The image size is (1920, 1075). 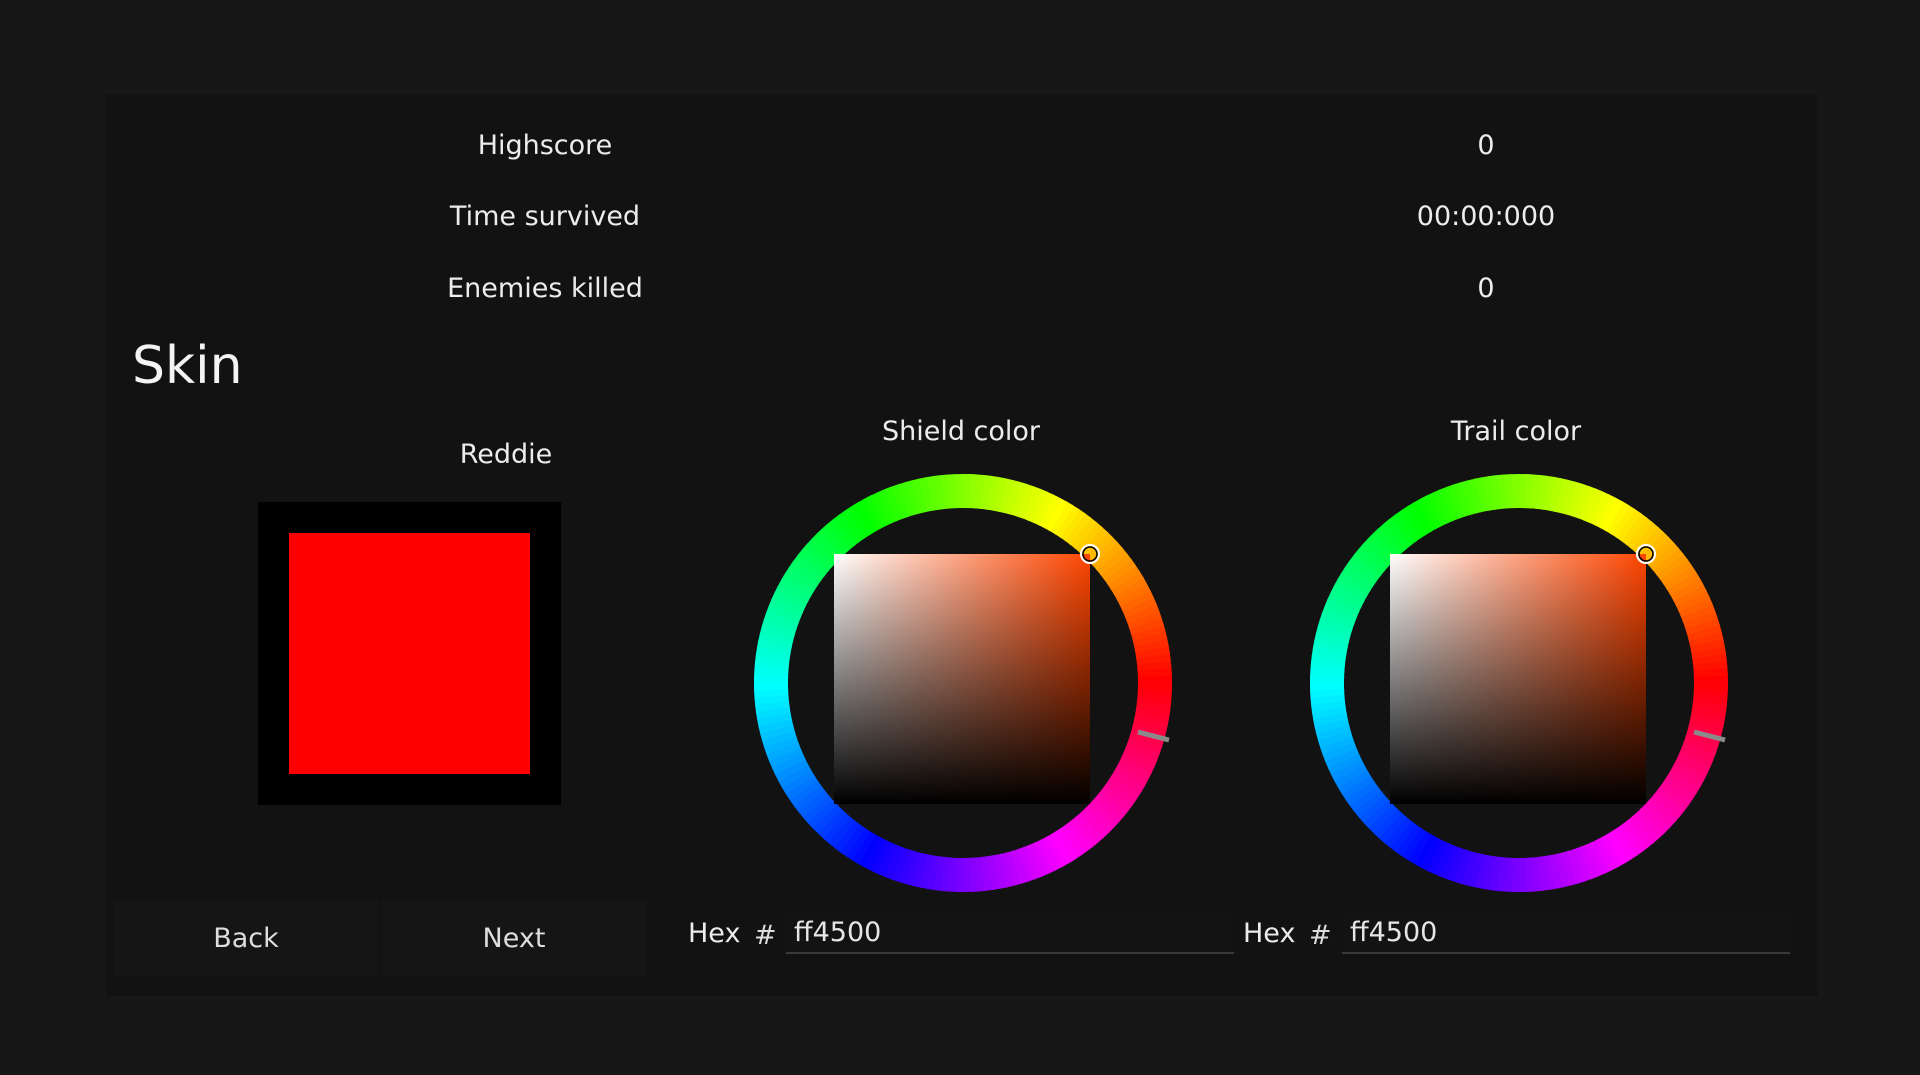 I want to click on back-button: Back, so click(x=246, y=938).